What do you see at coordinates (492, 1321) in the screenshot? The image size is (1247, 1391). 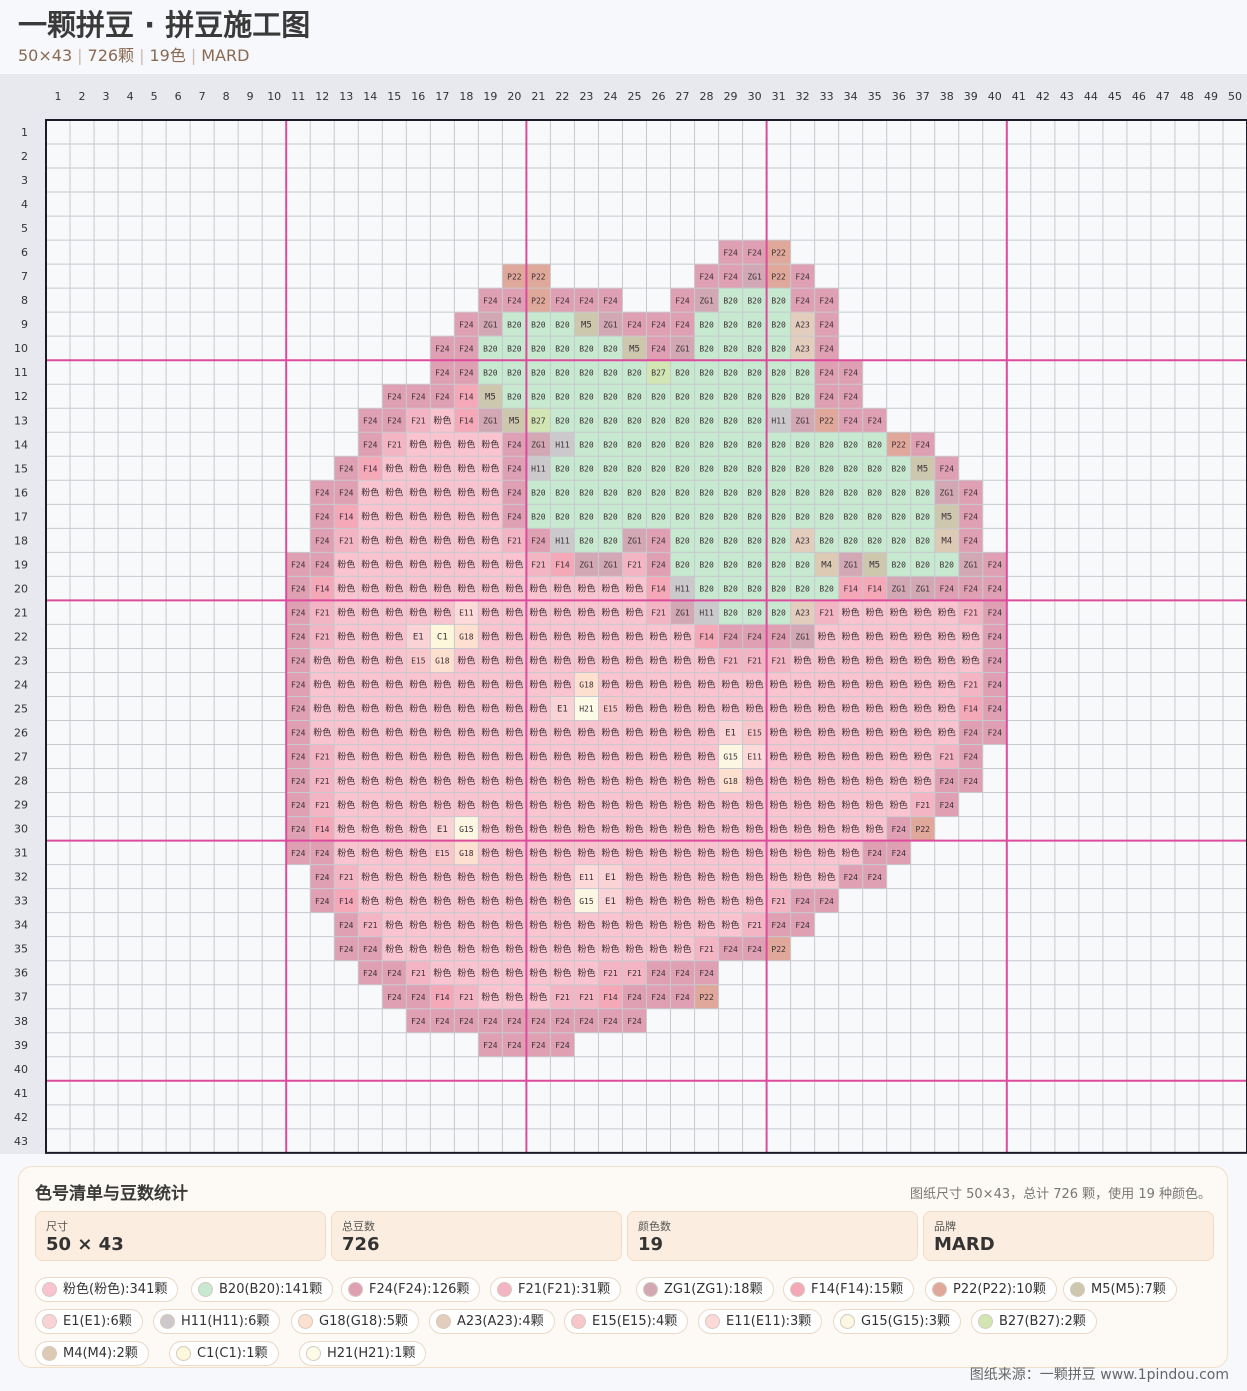 I see `color-chip: A23(A23):4颗` at bounding box center [492, 1321].